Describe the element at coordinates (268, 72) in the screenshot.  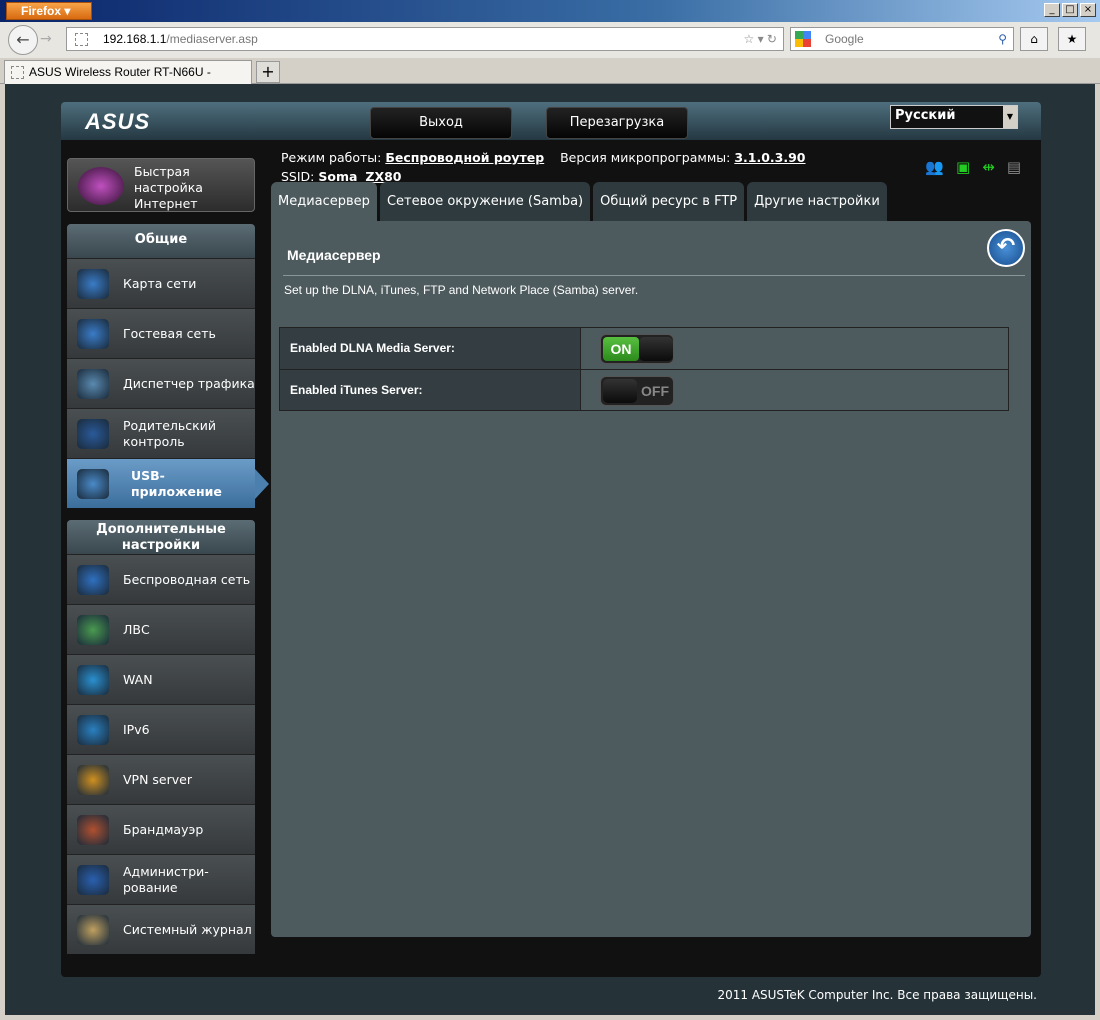
I see `new-tab-button: +` at that location.